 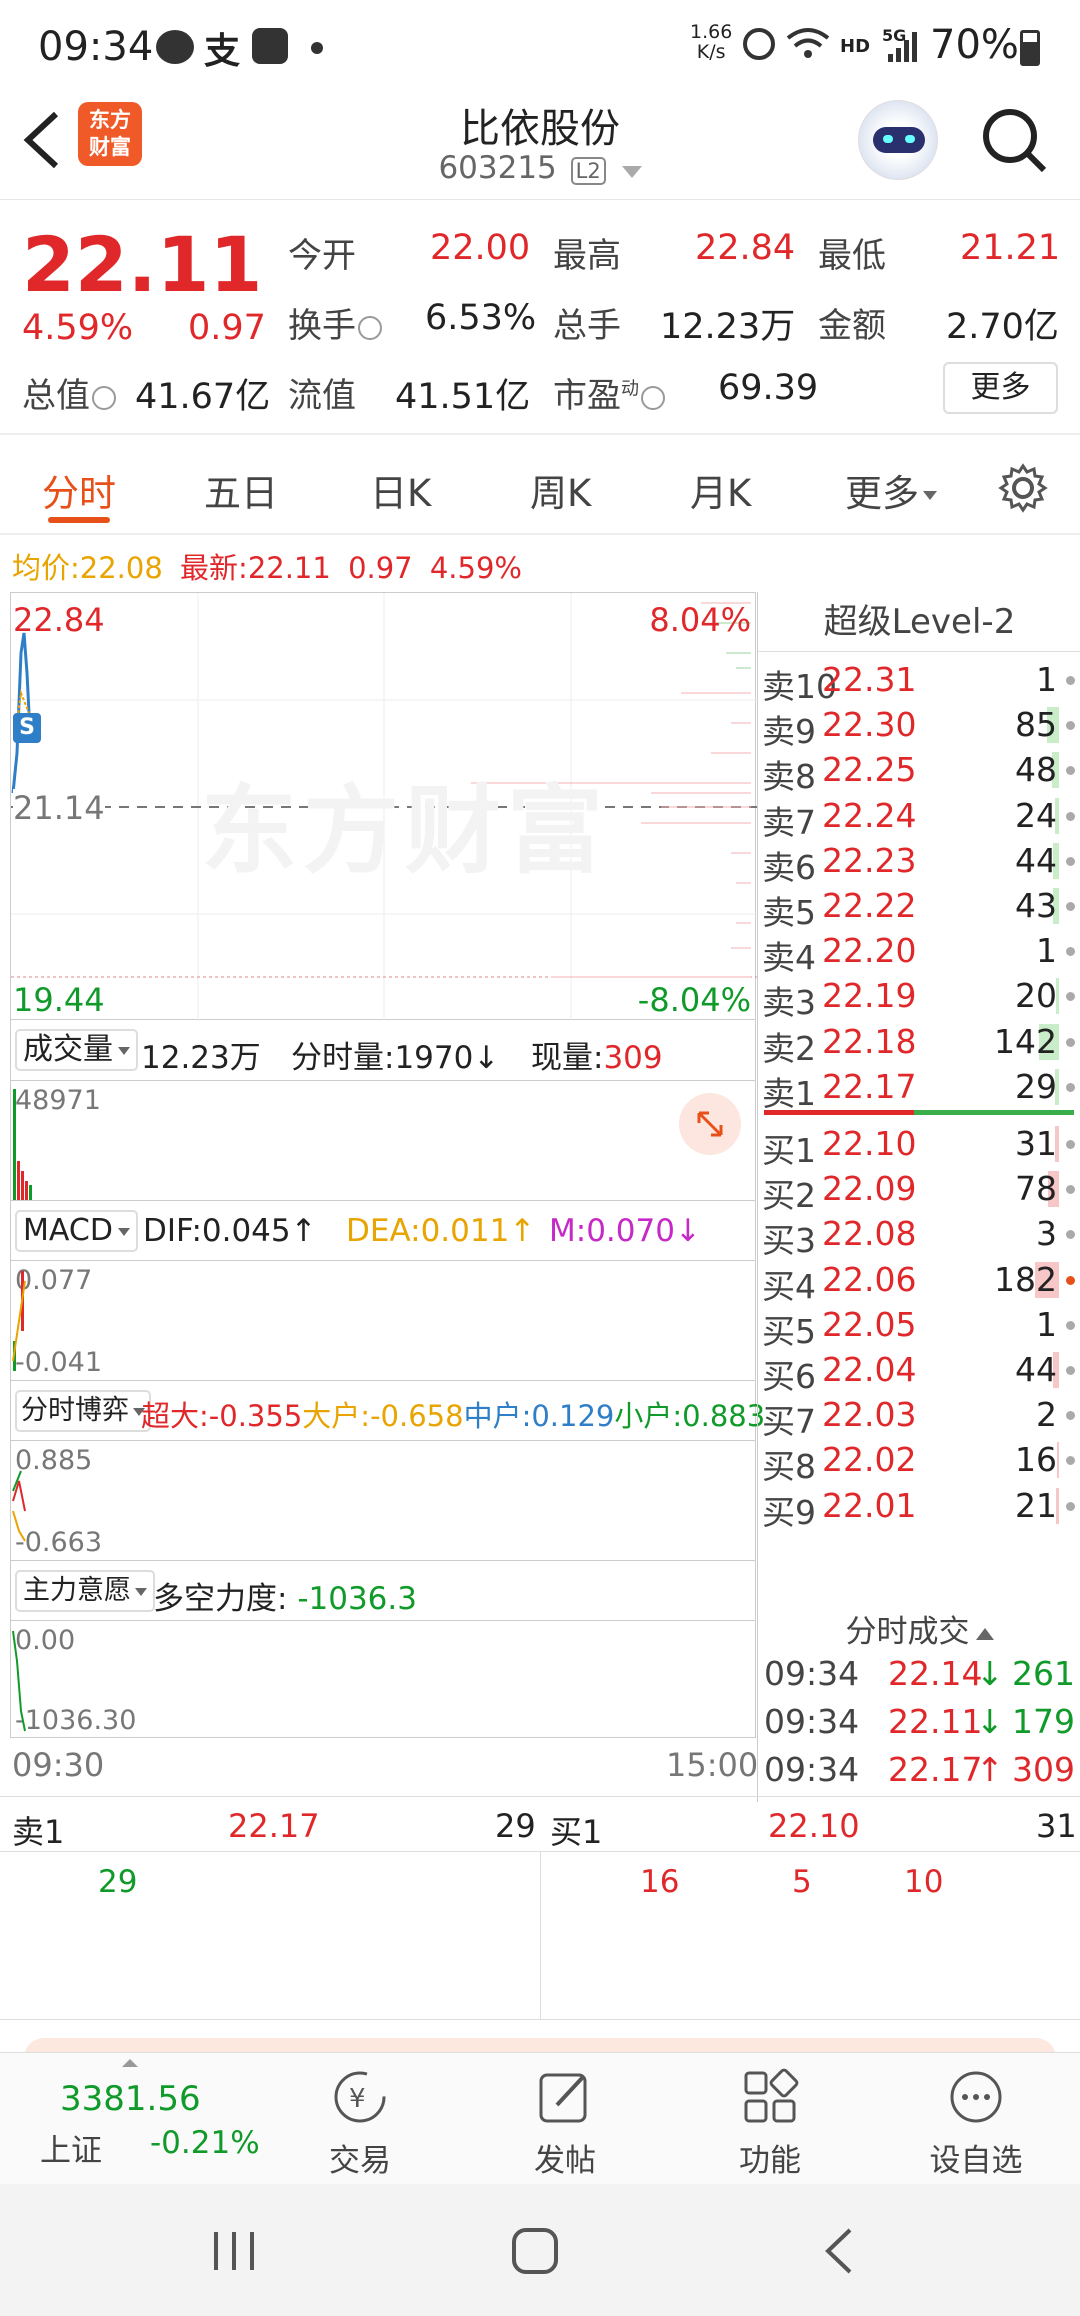 I want to click on game-chart: 0.885 -0.663, so click(x=383, y=1500).